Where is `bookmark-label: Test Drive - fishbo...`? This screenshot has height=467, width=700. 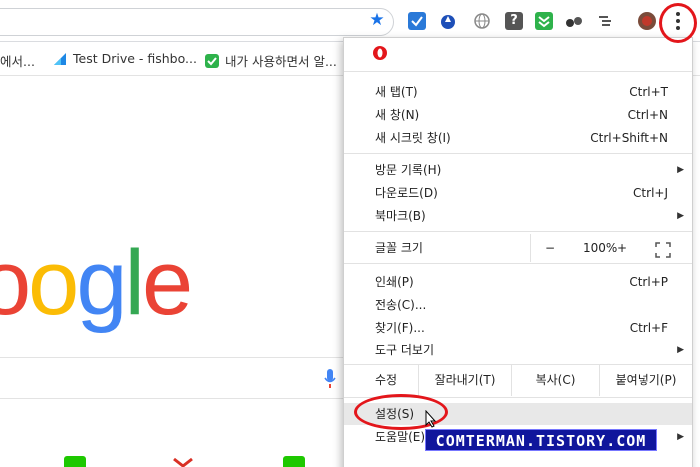
bookmark-label: Test Drive - fishbo... is located at coordinates (135, 58).